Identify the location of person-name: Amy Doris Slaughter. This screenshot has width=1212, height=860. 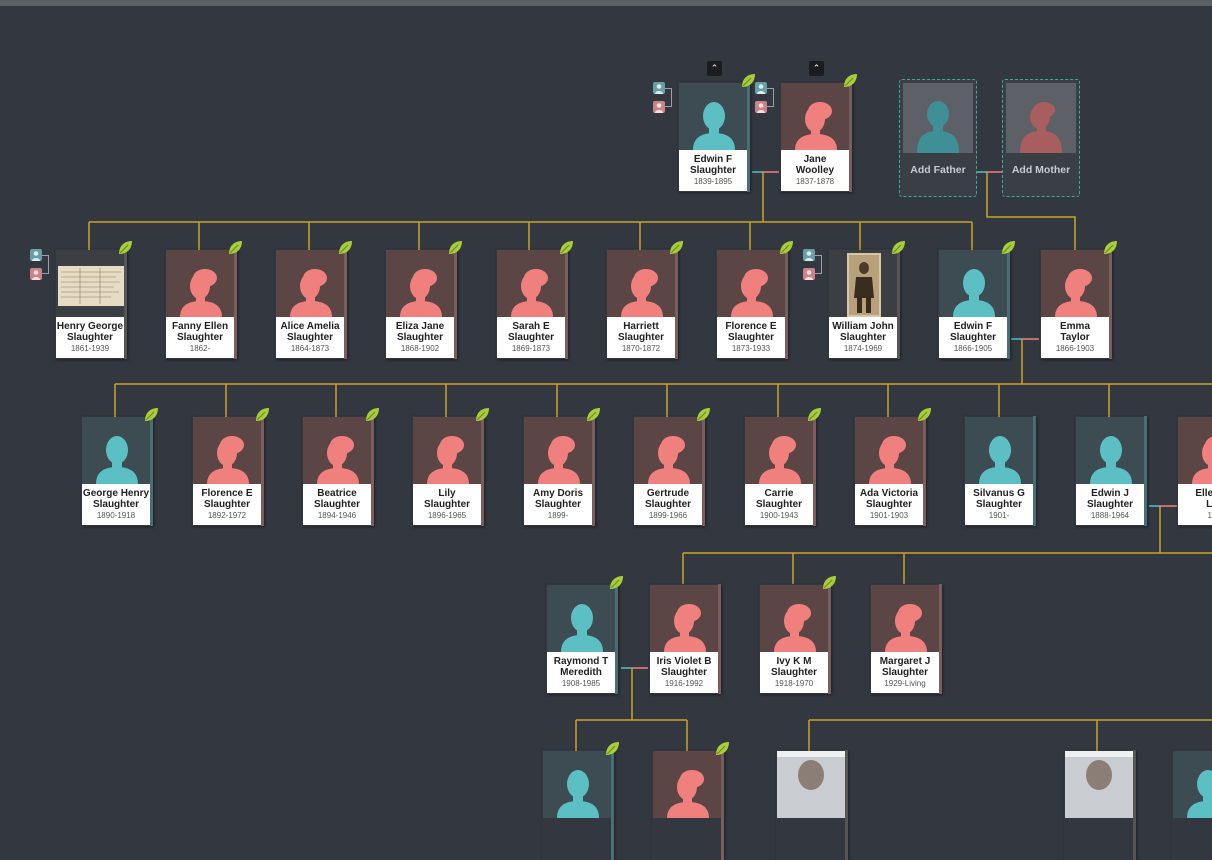
(558, 499).